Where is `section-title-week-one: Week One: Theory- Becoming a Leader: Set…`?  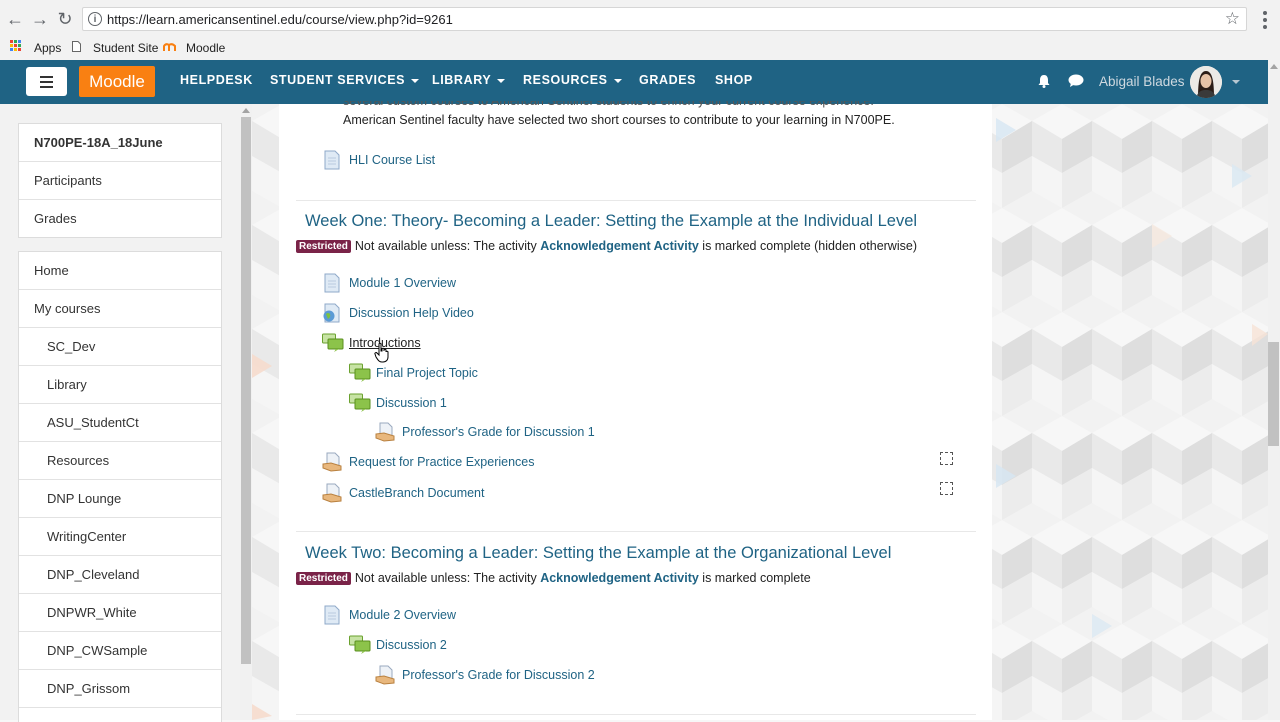 section-title-week-one: Week One: Theory- Becoming a Leader: Set… is located at coordinates (611, 221).